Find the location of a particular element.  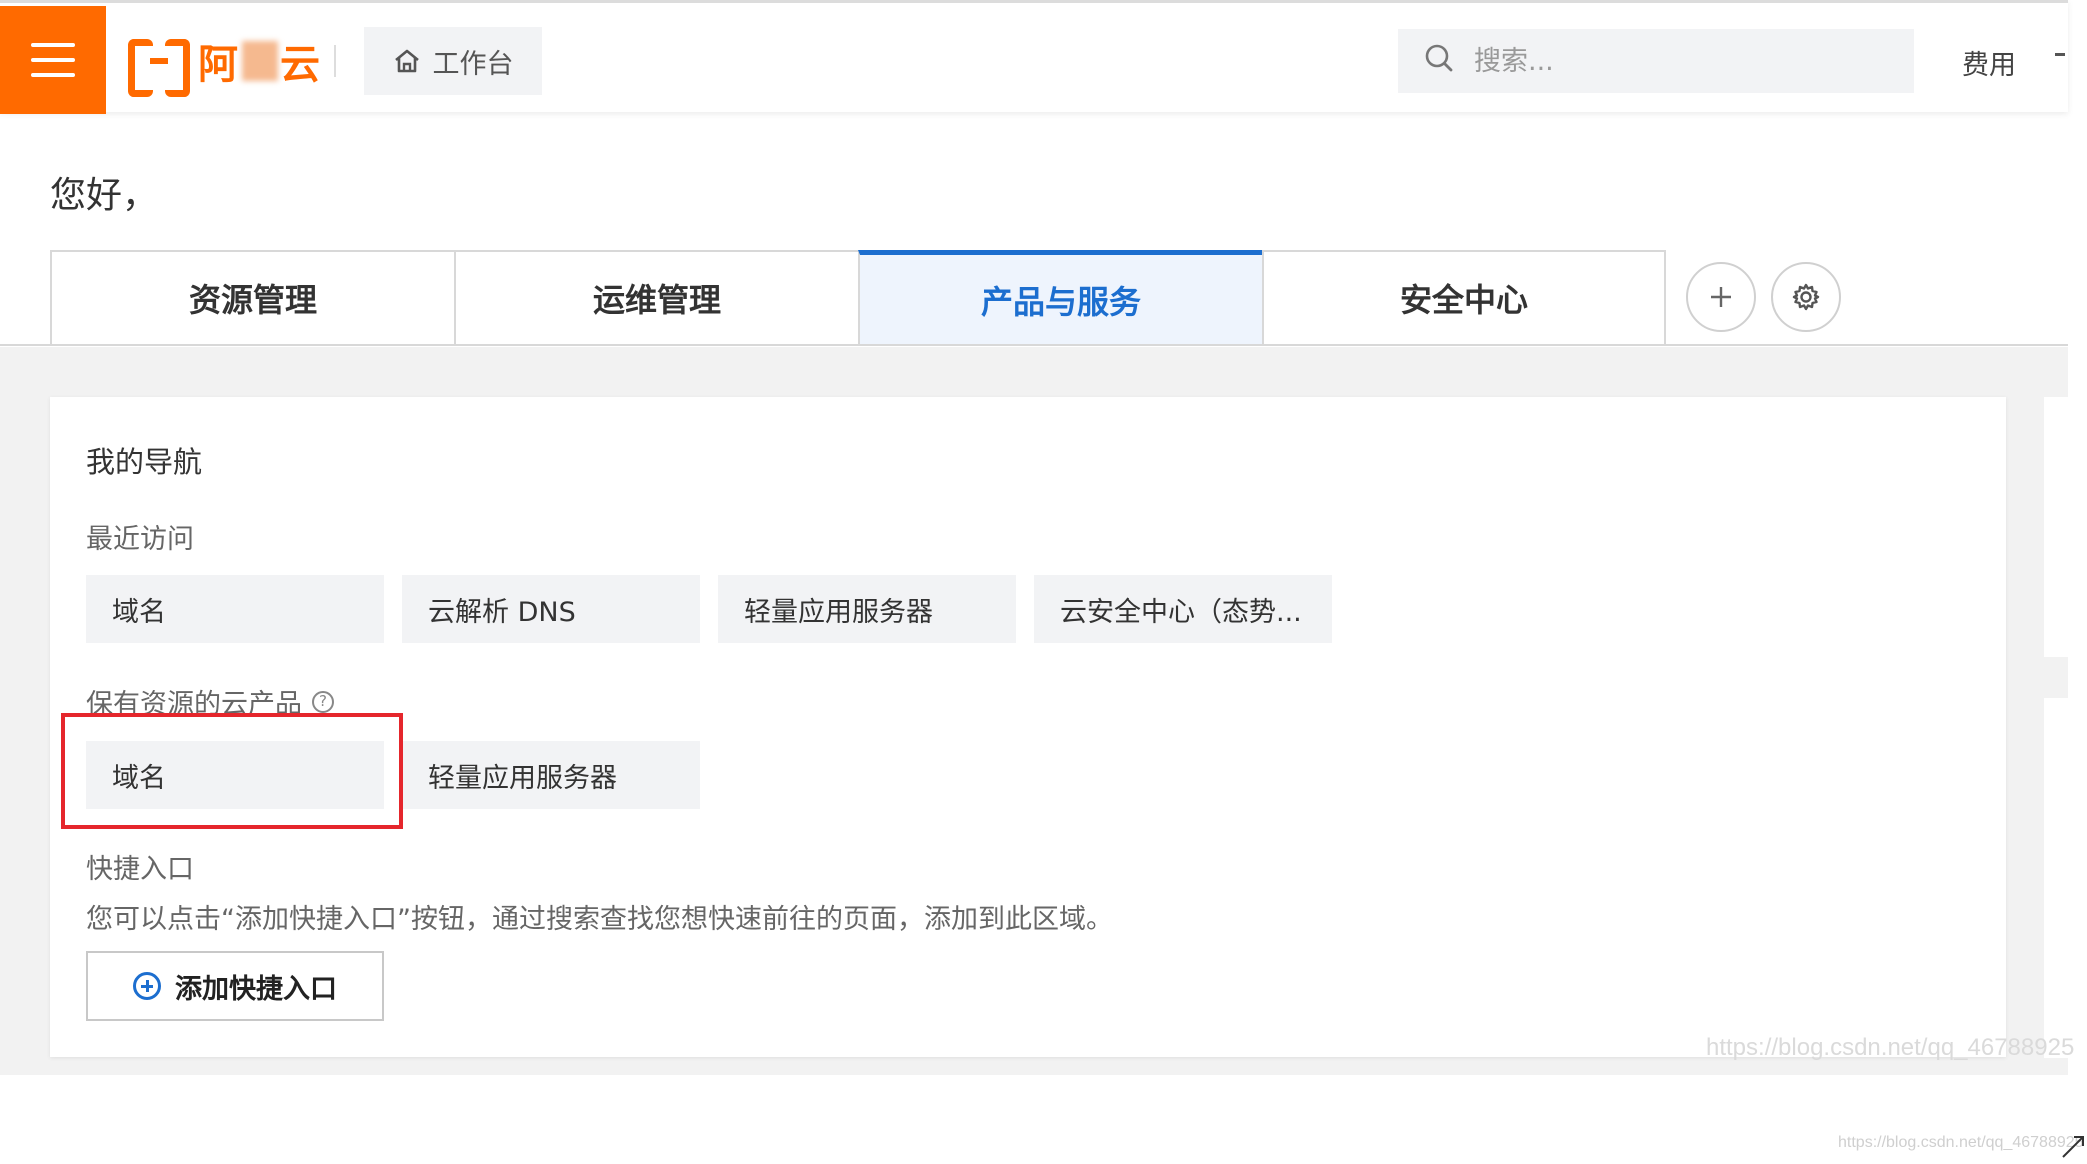

hamburger-icon is located at coordinates (53, 60).